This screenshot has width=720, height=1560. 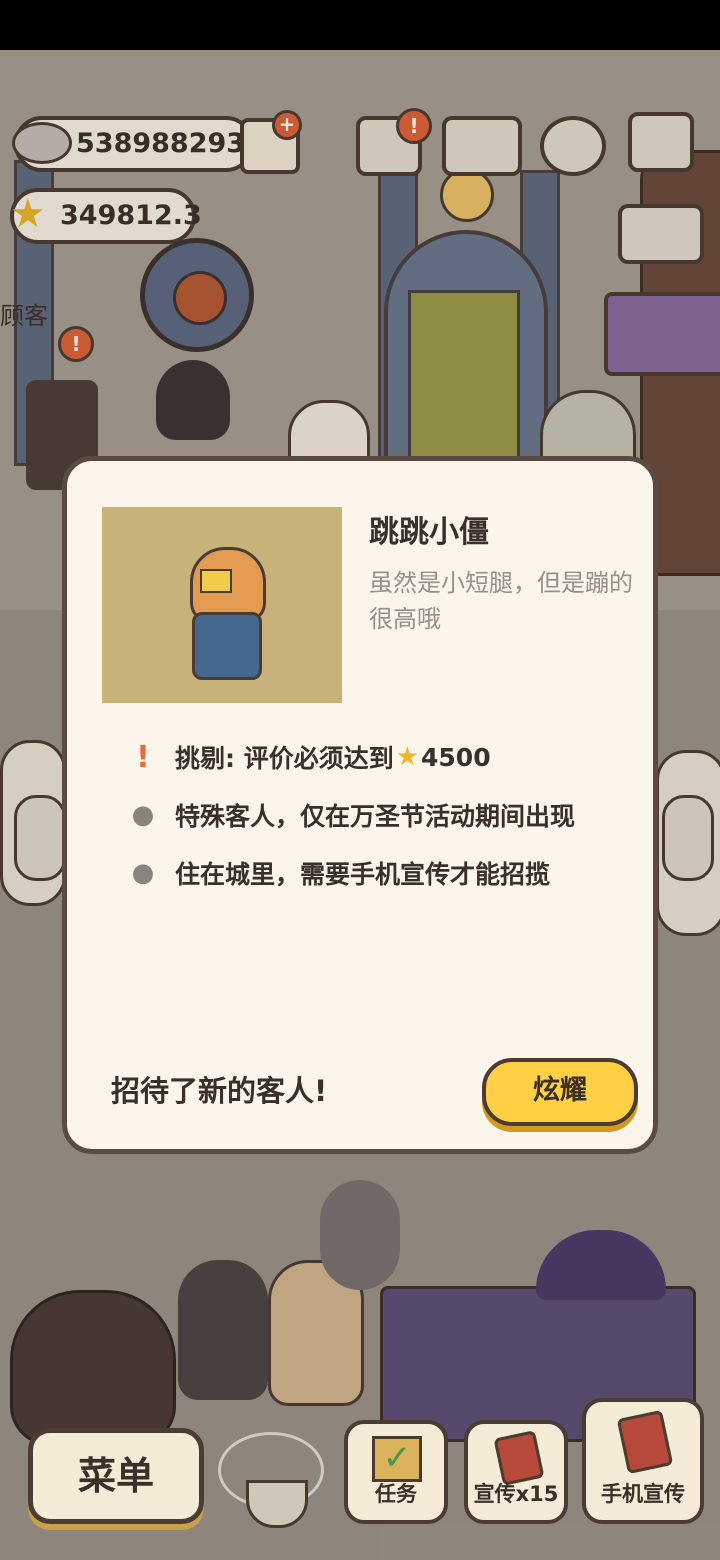 I want to click on task-button: ✓ 任务, so click(x=396, y=1472).